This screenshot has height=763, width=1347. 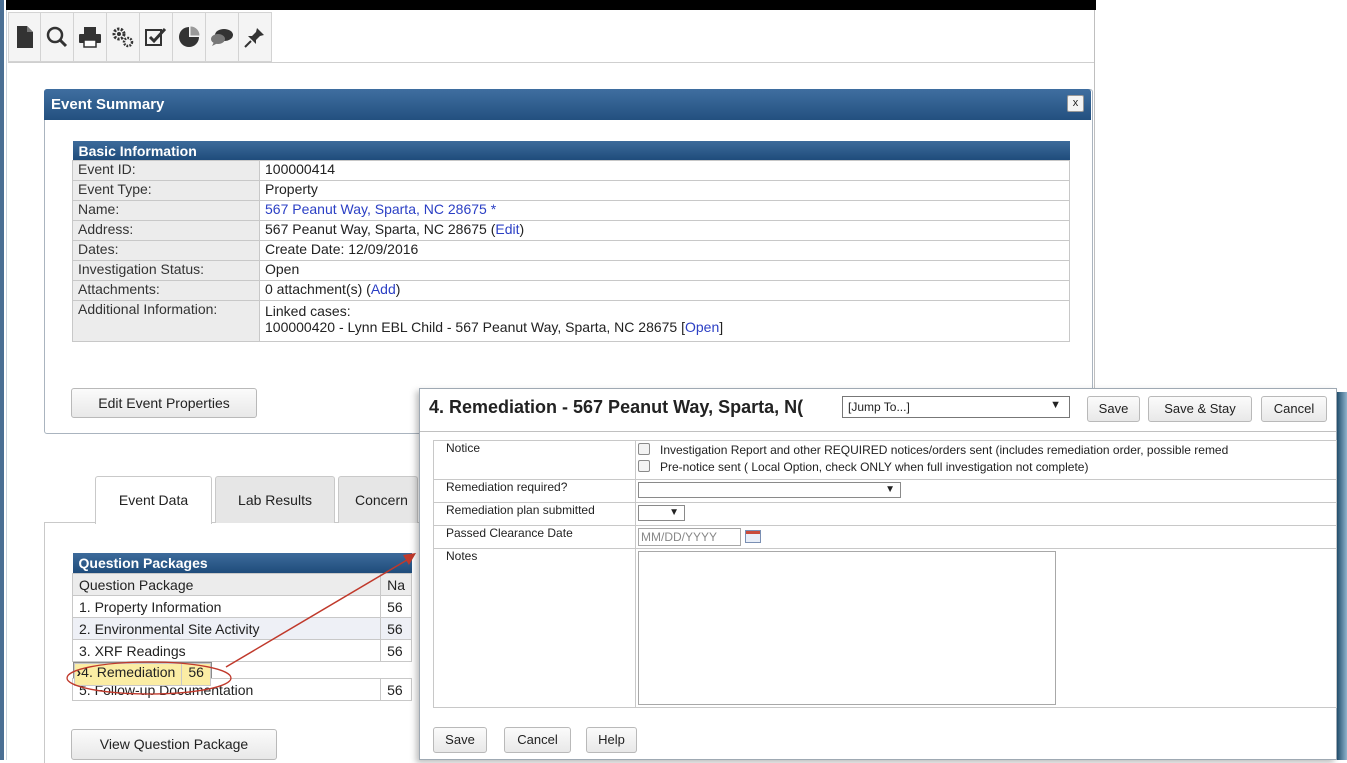 I want to click on table-row-selected: ›4. Remediation 56, so click(x=142, y=674).